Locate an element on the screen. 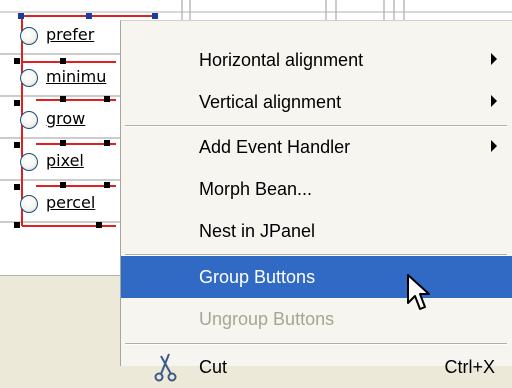  radio-button-preferred: prefer is located at coordinates (65, 35).